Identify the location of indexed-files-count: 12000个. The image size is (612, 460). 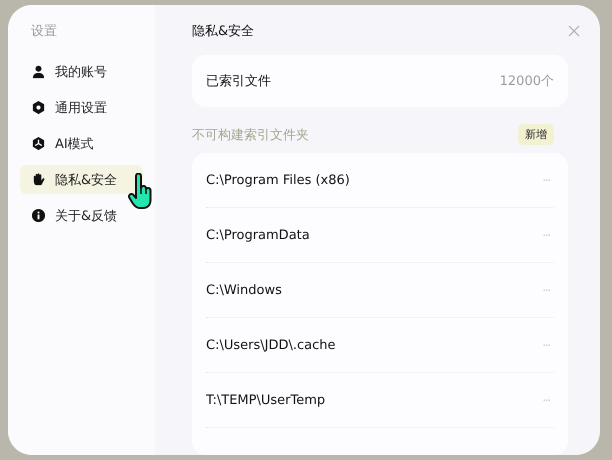
(527, 81).